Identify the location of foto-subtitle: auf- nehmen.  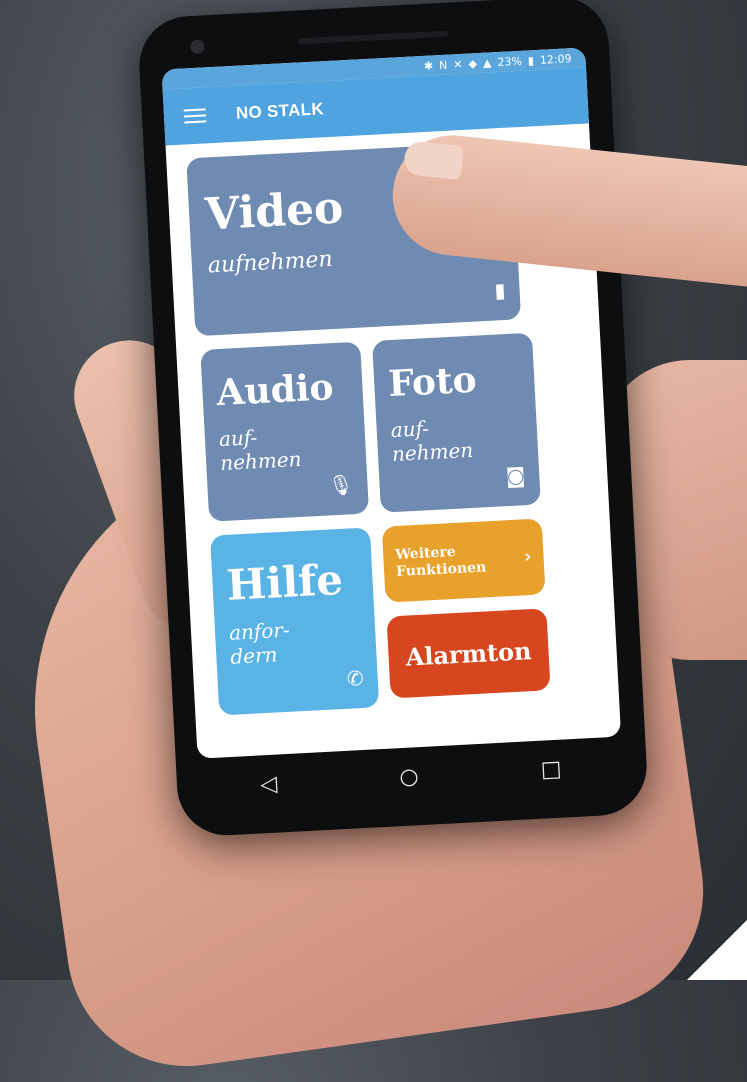
(457, 438).